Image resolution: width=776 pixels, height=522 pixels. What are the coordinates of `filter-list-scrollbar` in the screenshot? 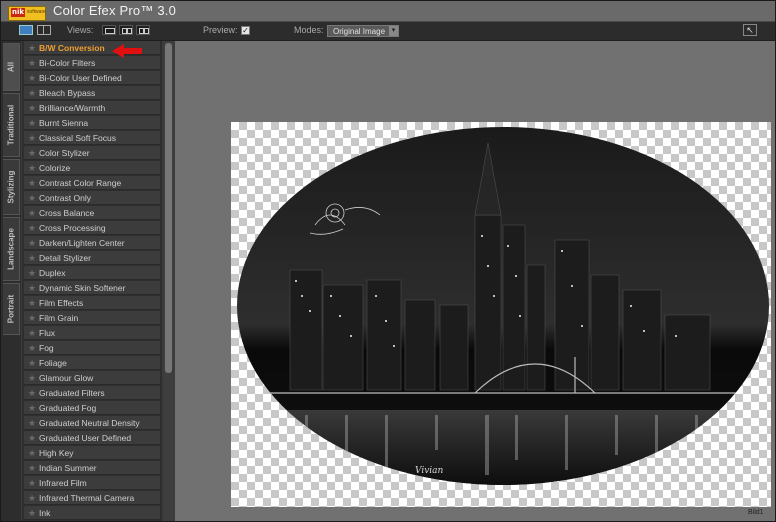 It's located at (168, 281).